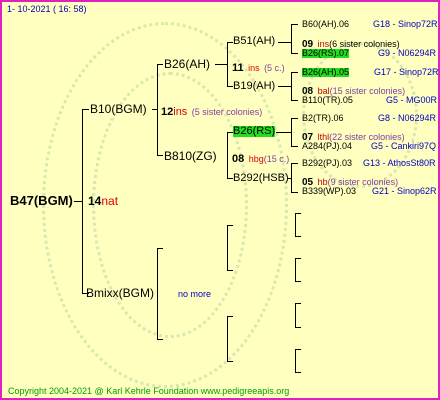 The height and width of the screenshot is (400, 440). I want to click on dam-note: no more, so click(195, 294).